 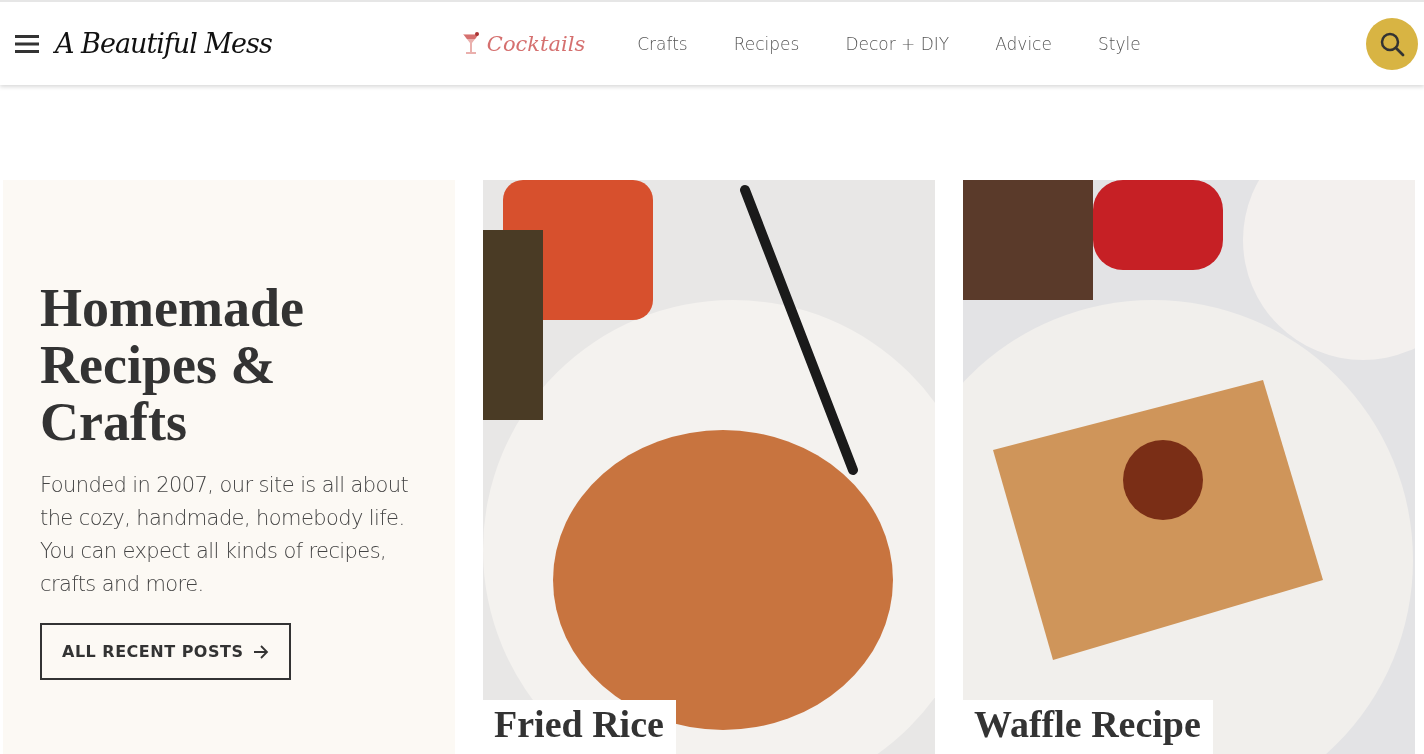 I want to click on site-logo: A Beautiful Mess, so click(x=163, y=43).